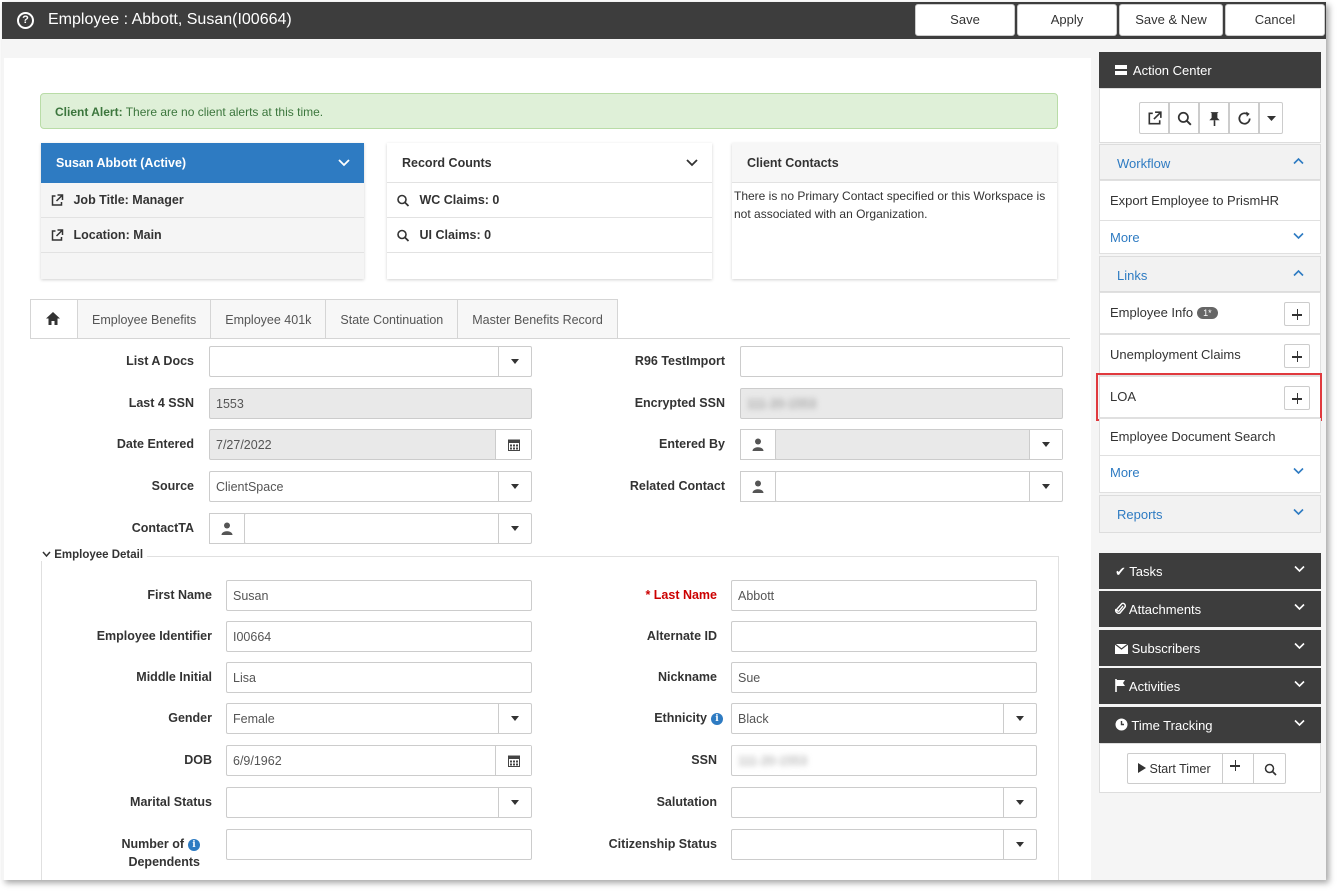 This screenshot has height=892, width=1344. What do you see at coordinates (662, 844) in the screenshot?
I see `citizenship-label: Citizenship Status` at bounding box center [662, 844].